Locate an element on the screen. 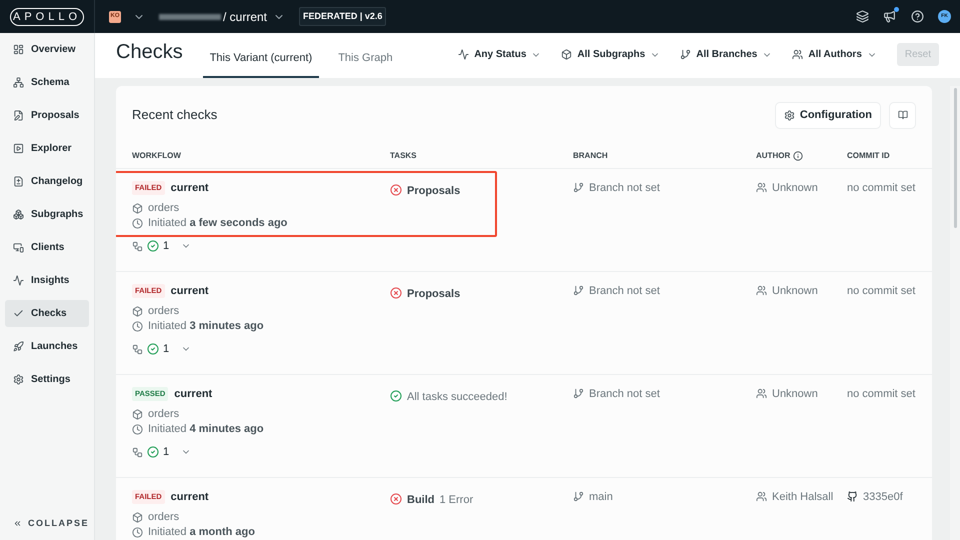  federation-tag: FEDERATED | v2.6 is located at coordinates (342, 16).